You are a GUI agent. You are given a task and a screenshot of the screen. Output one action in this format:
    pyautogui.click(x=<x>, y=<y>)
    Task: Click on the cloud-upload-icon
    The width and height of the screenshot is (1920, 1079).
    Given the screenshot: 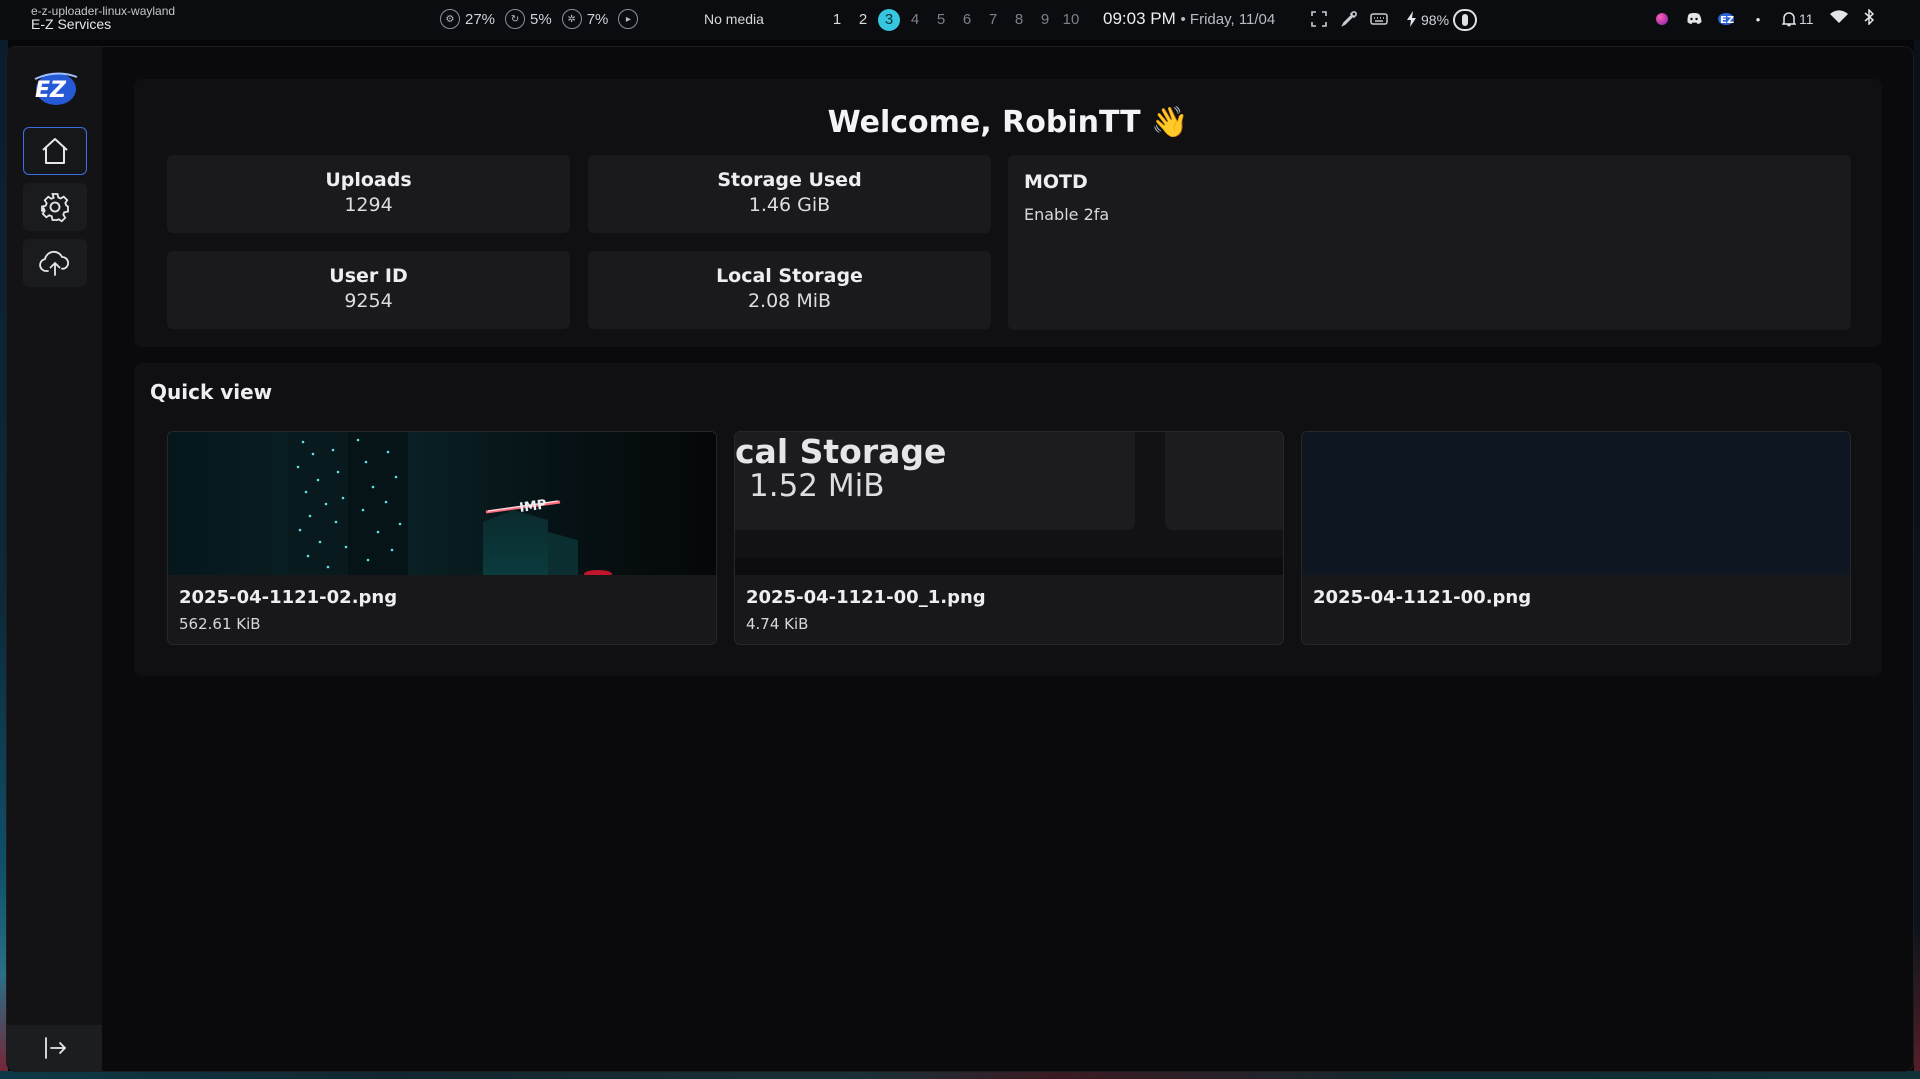 What is the action you would take?
    pyautogui.click(x=54, y=263)
    